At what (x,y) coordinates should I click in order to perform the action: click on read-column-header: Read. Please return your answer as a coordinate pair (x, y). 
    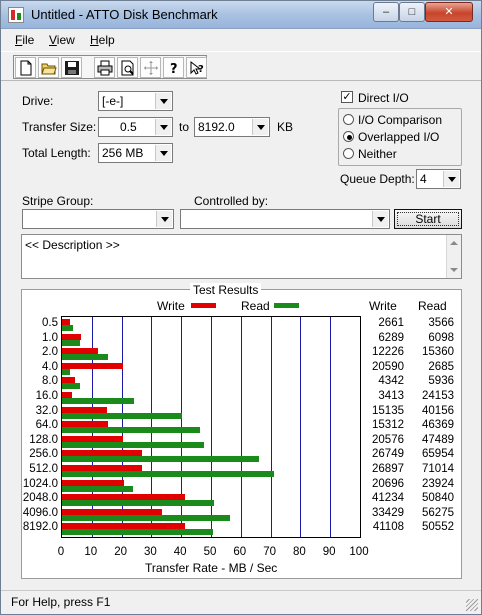
    Looking at the image, I should click on (432, 306).